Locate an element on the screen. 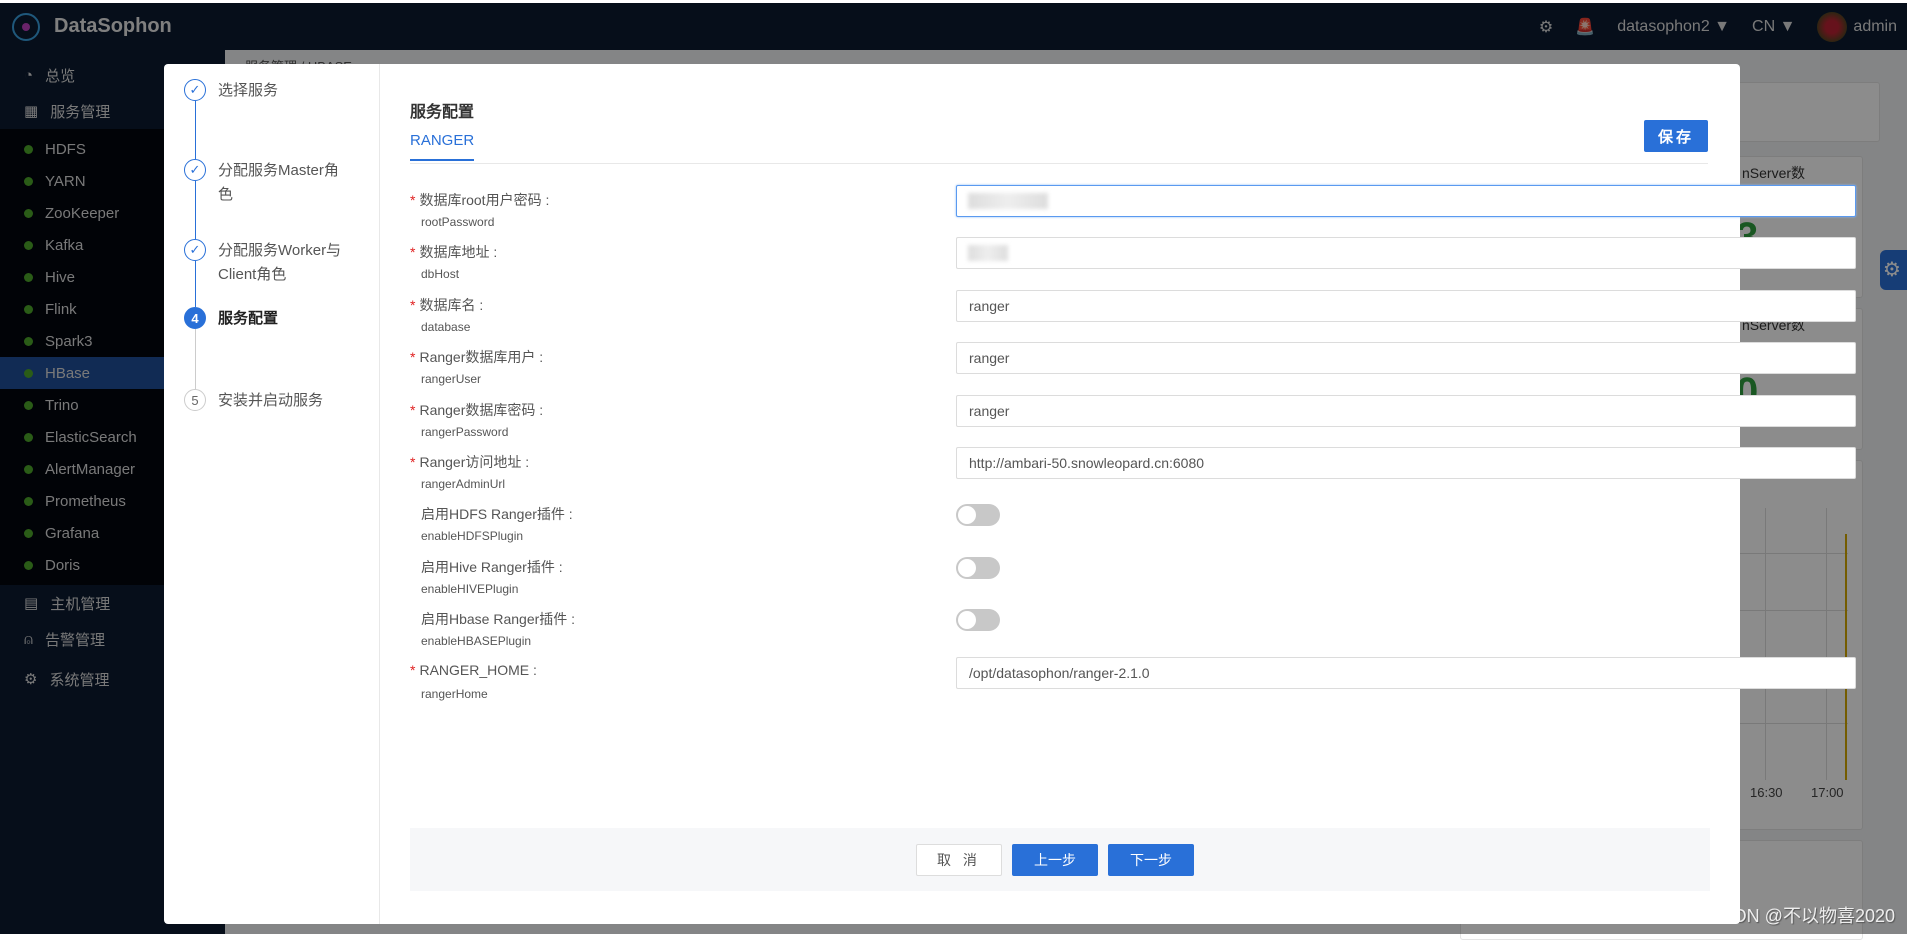 The width and height of the screenshot is (1907, 940). rootPassword-input is located at coordinates (1406, 201).